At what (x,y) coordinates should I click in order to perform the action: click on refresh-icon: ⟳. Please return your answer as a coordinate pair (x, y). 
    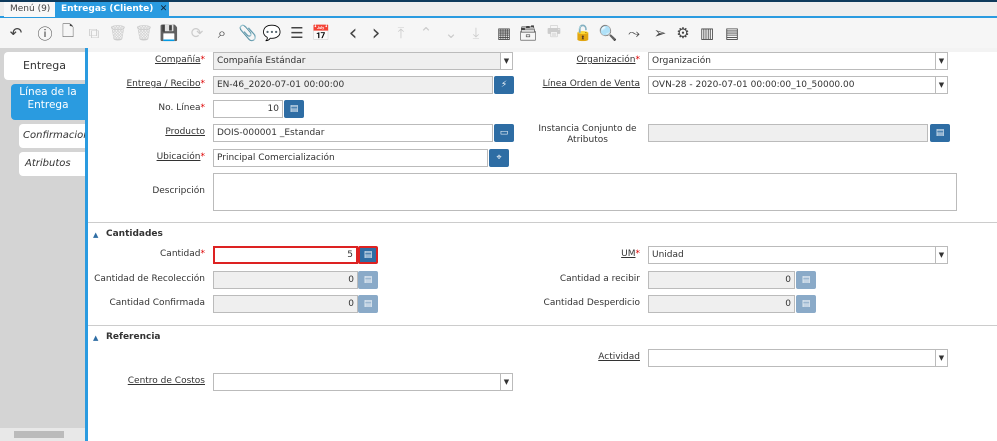
    Looking at the image, I should click on (197, 33).